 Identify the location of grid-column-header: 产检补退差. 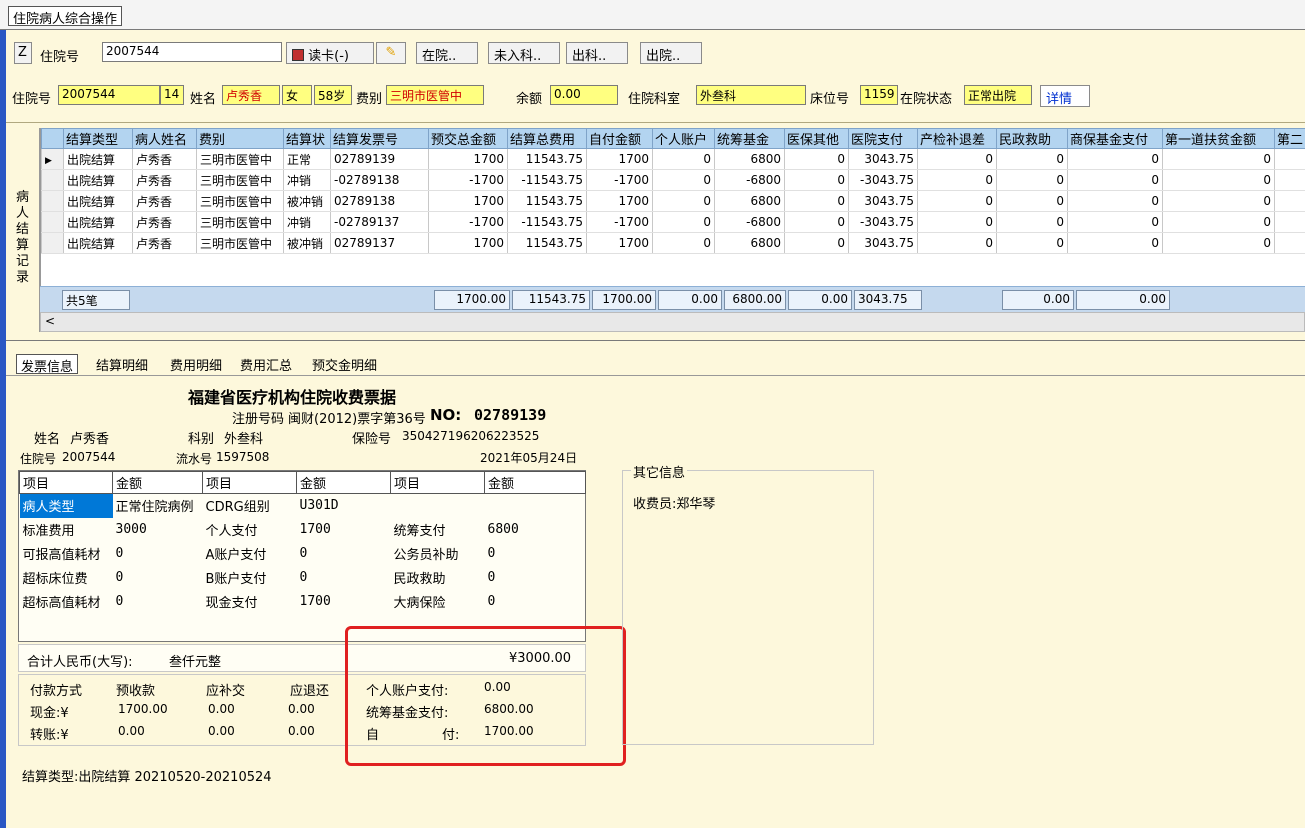
(957, 138).